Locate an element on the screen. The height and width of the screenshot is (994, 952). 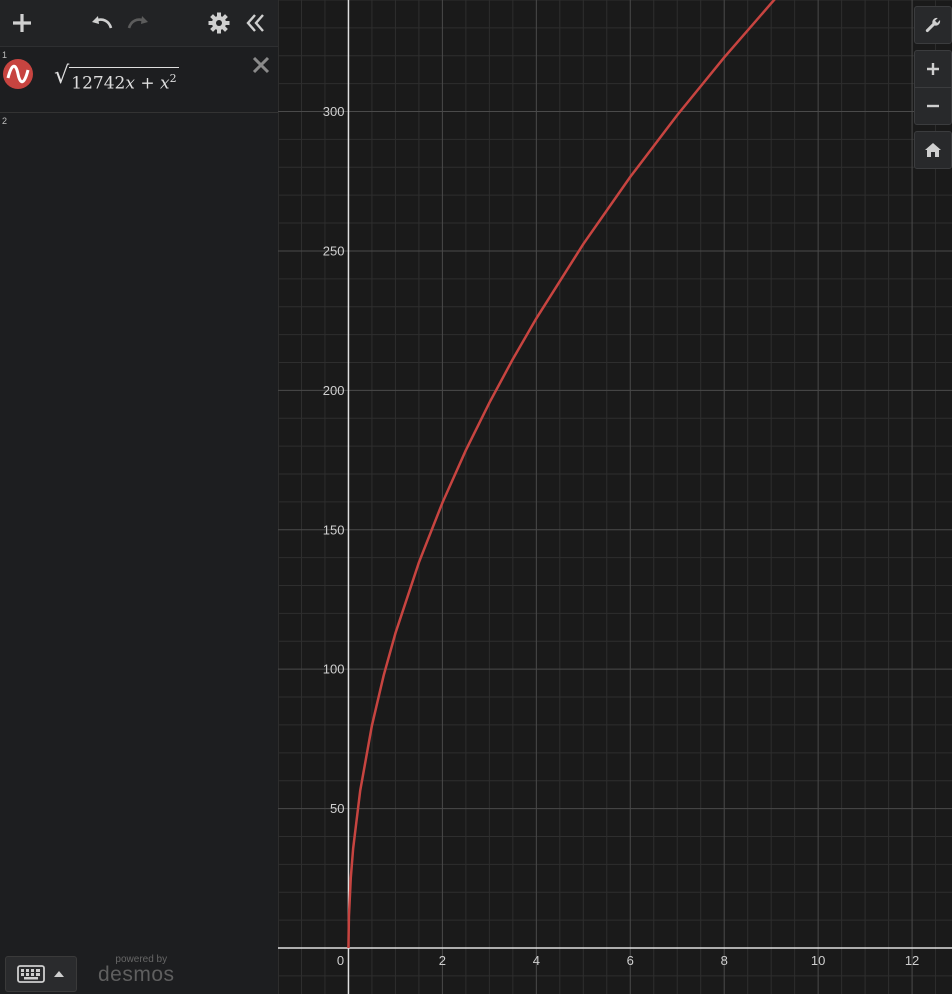
expression-color-toggle is located at coordinates (18, 74).